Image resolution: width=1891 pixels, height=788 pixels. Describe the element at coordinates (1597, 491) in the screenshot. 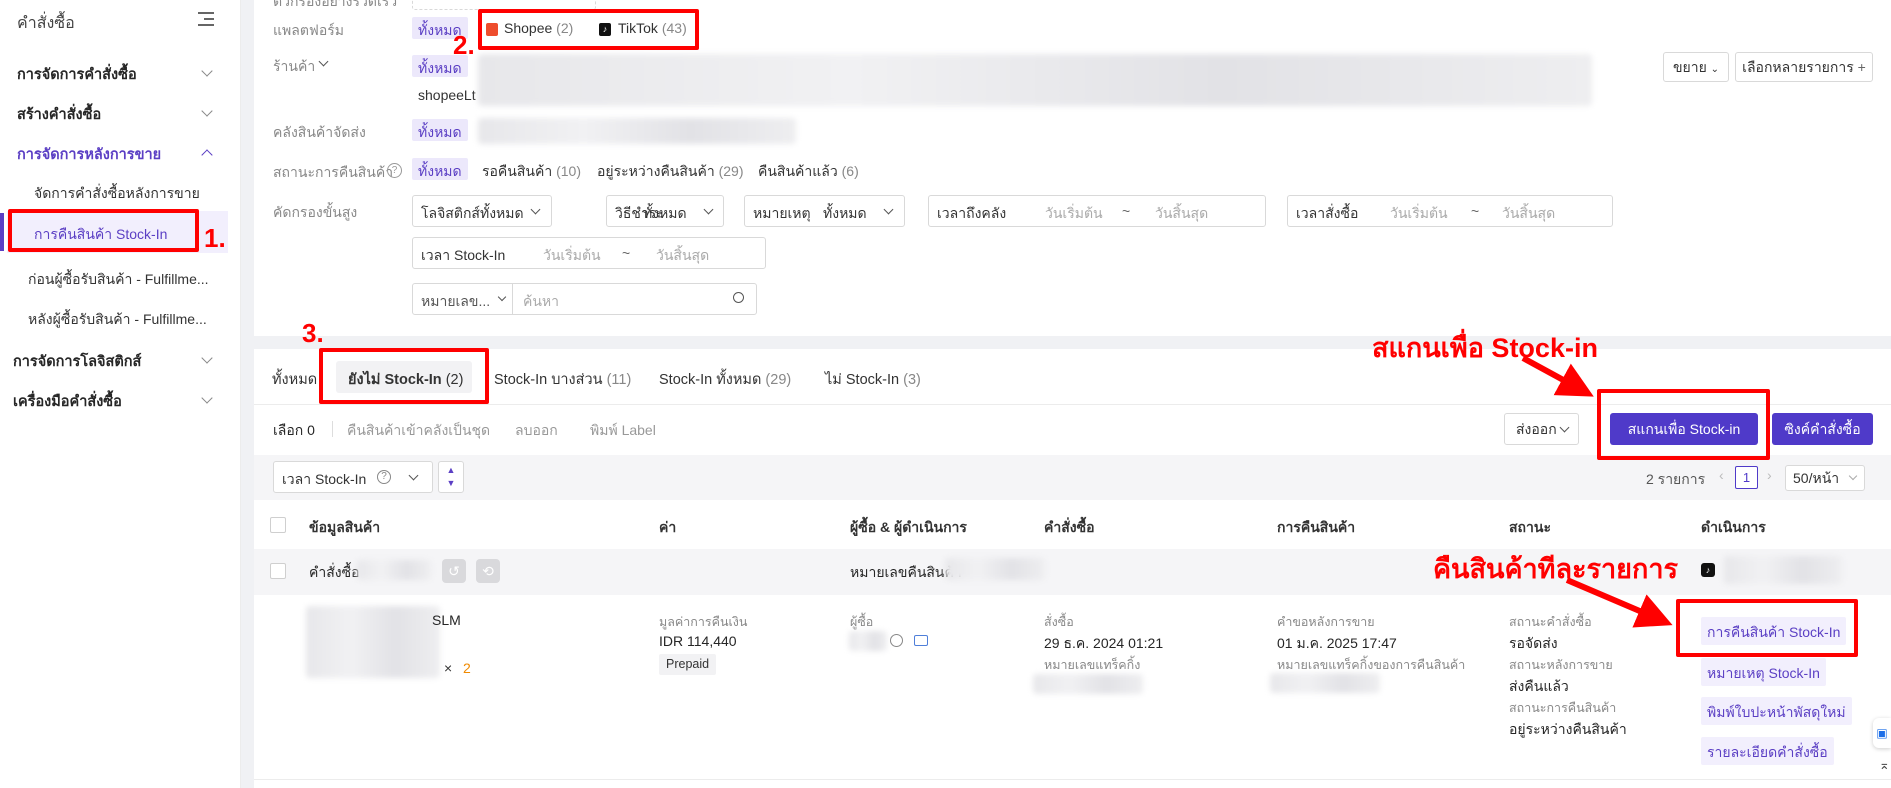

I see `annotation-arrows` at that location.